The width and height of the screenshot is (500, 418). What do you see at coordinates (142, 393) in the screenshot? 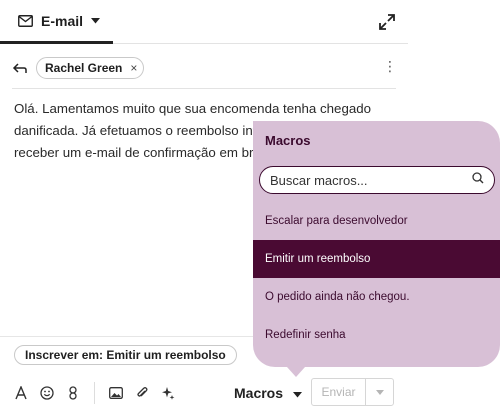
I see `attachment-icon` at bounding box center [142, 393].